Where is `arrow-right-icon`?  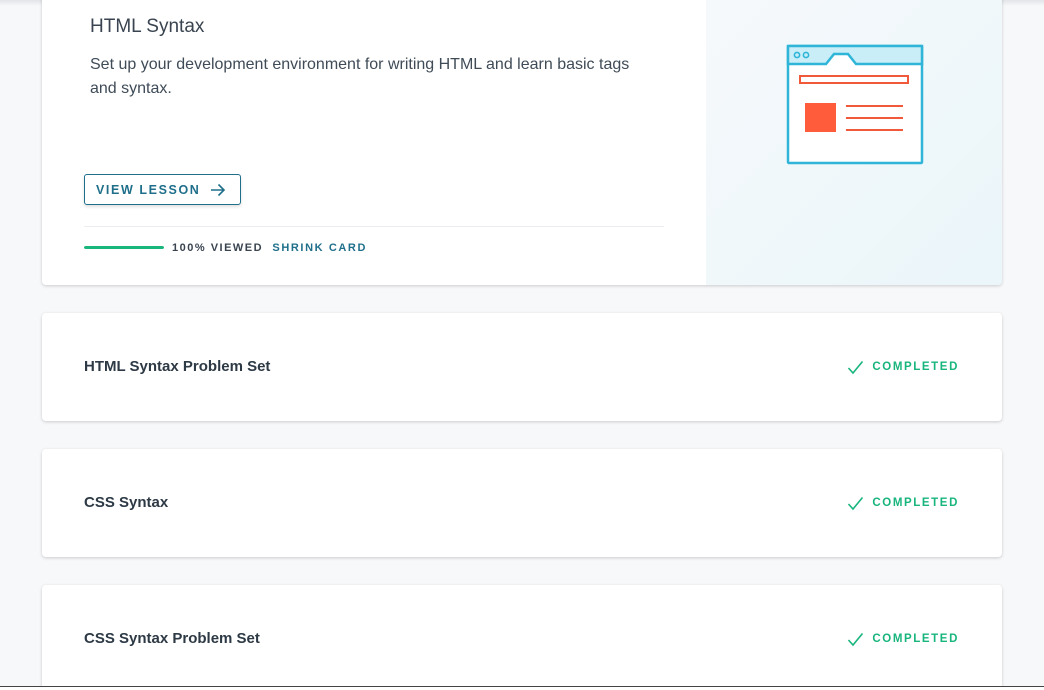 arrow-right-icon is located at coordinates (218, 190).